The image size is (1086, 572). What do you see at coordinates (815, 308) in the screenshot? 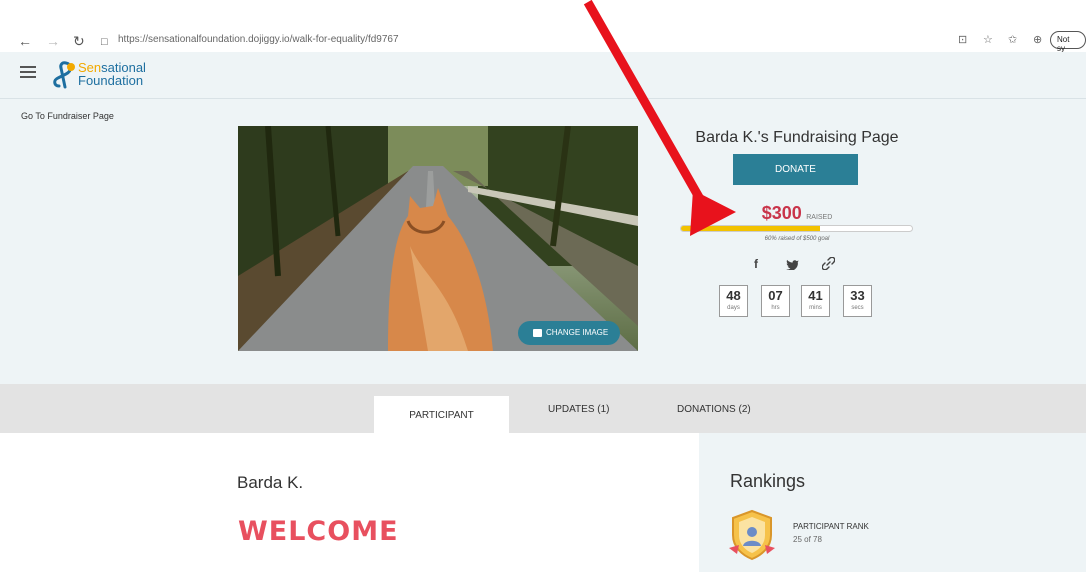
I see `countdown-minutes-unit: mins` at bounding box center [815, 308].